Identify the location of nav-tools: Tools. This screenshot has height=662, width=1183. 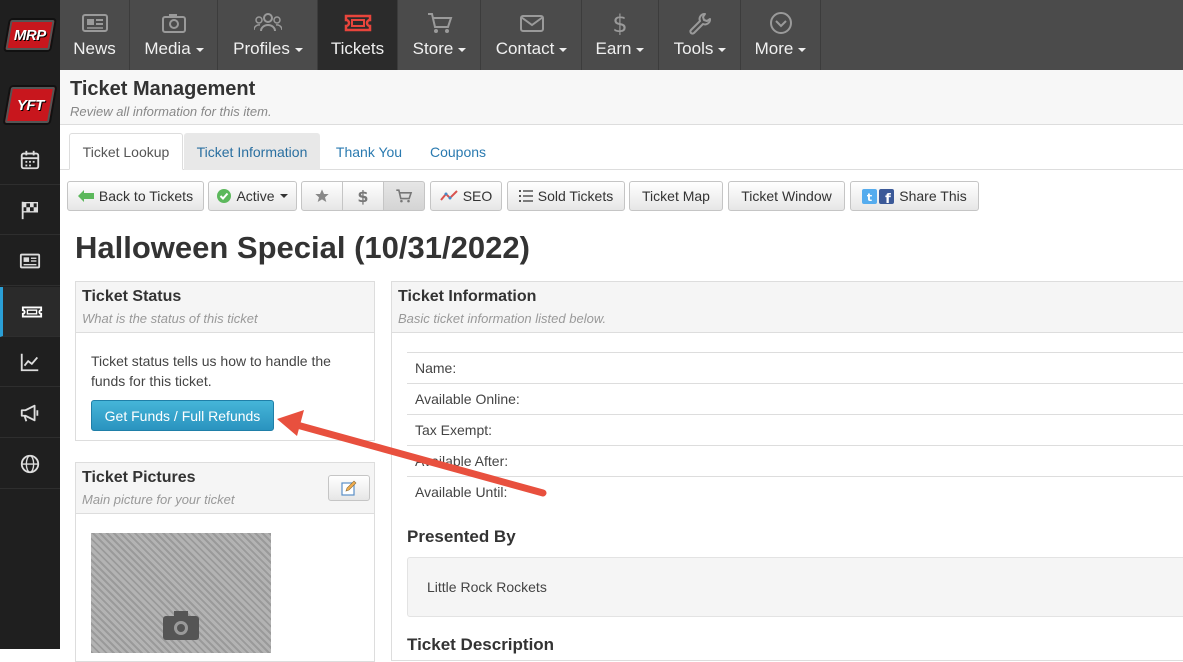
(700, 35).